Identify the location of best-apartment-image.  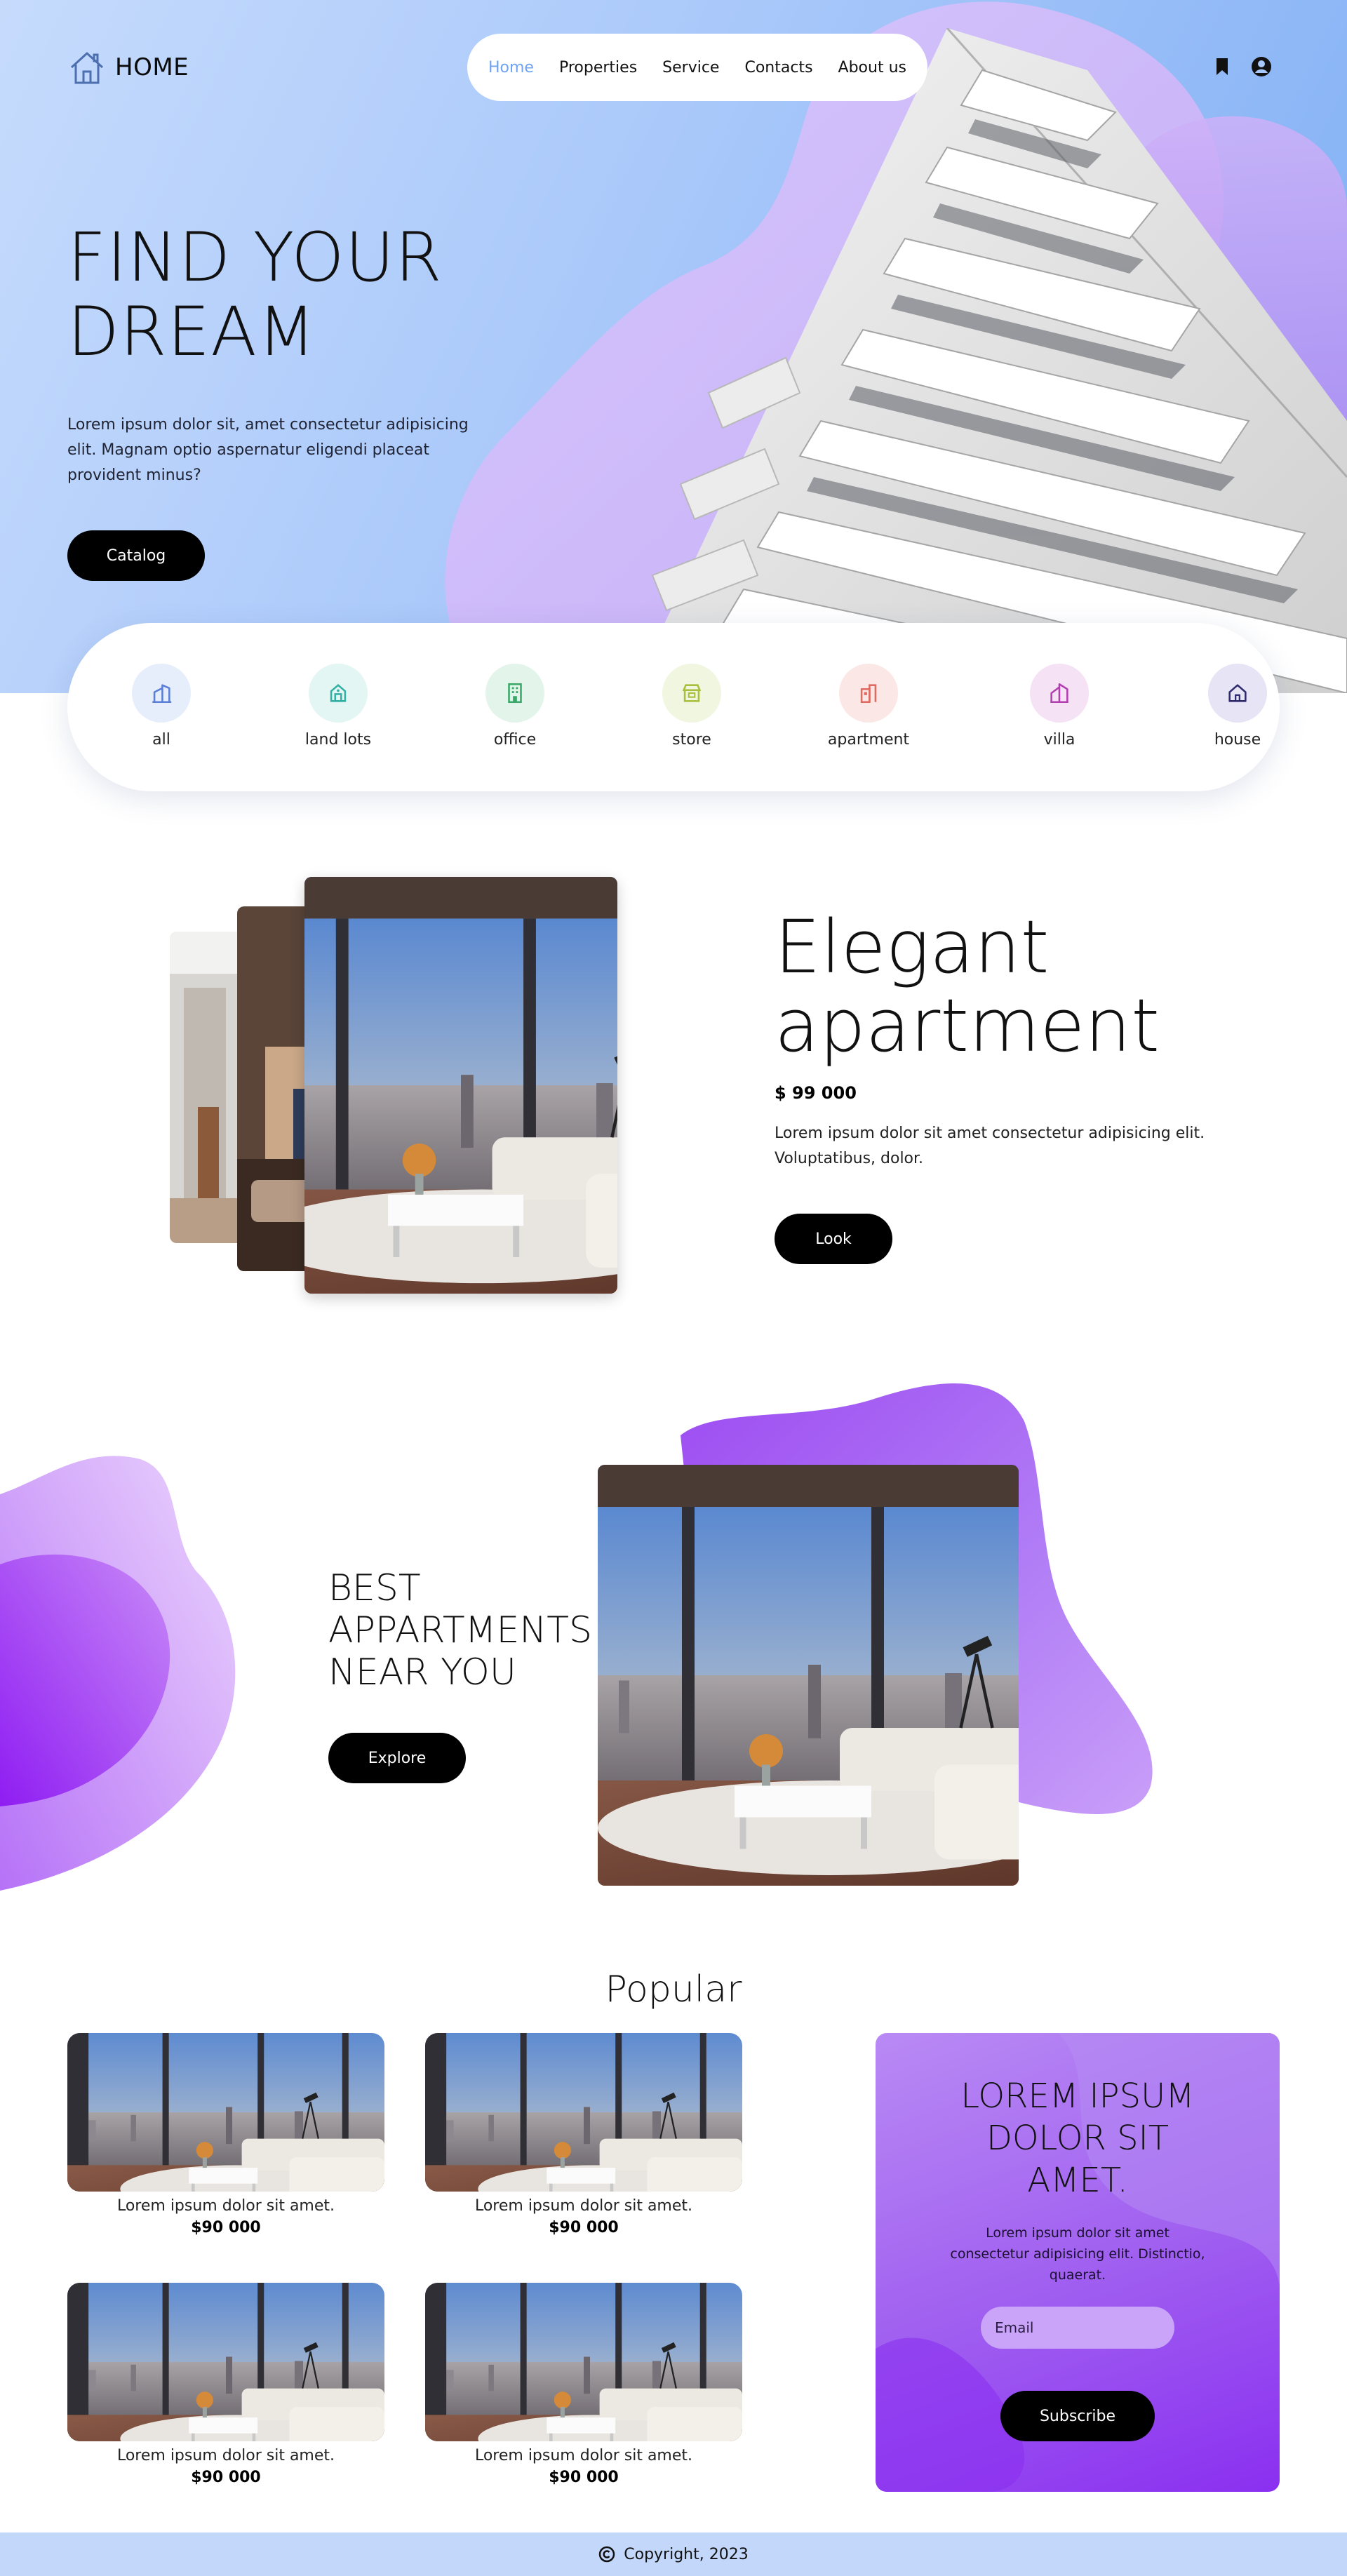
(808, 1676).